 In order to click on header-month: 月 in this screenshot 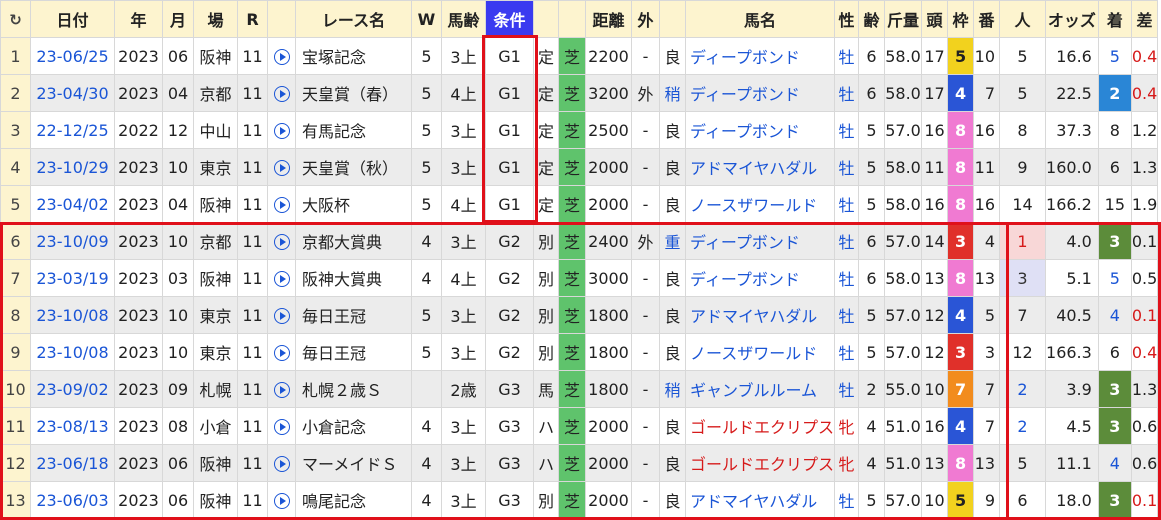, I will do `click(178, 19)`.